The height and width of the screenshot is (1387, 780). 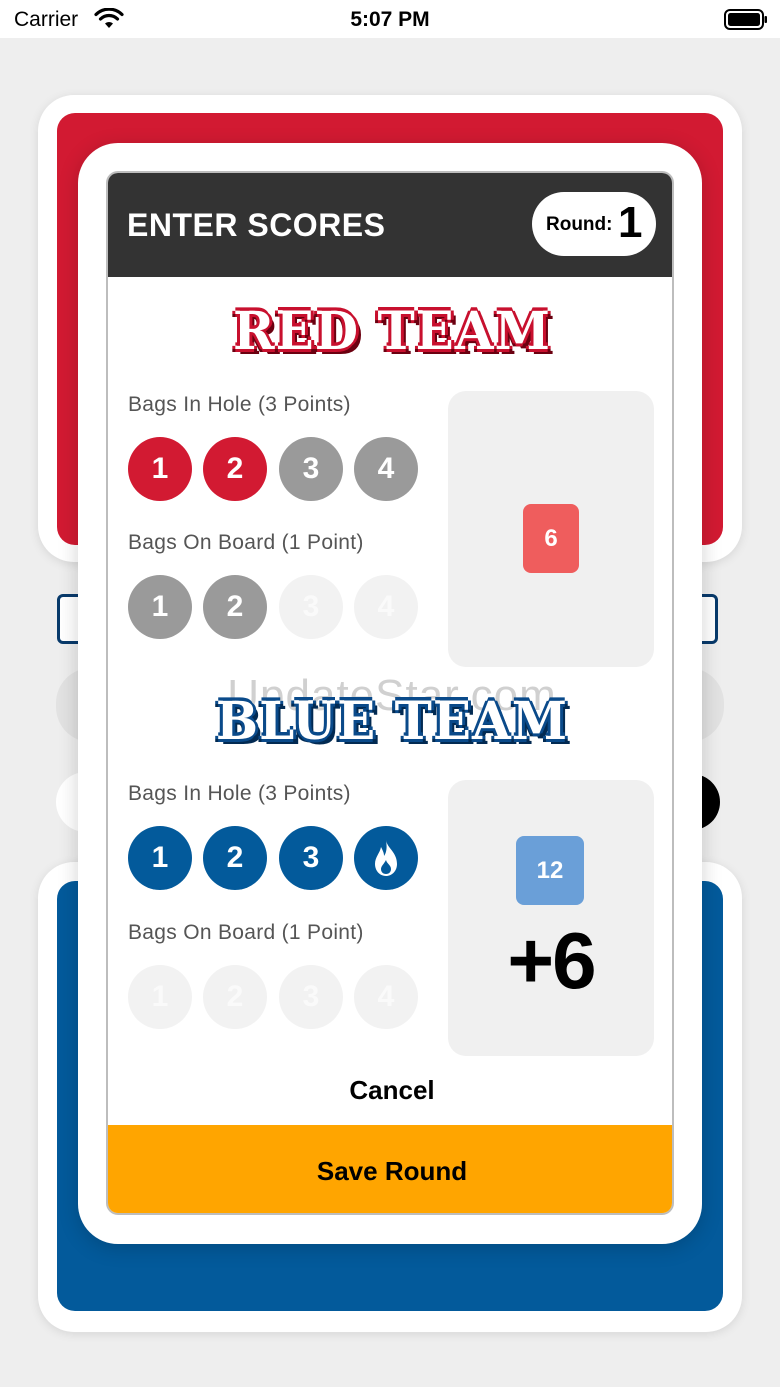 I want to click on red-score-badge: 6, so click(x=551, y=538).